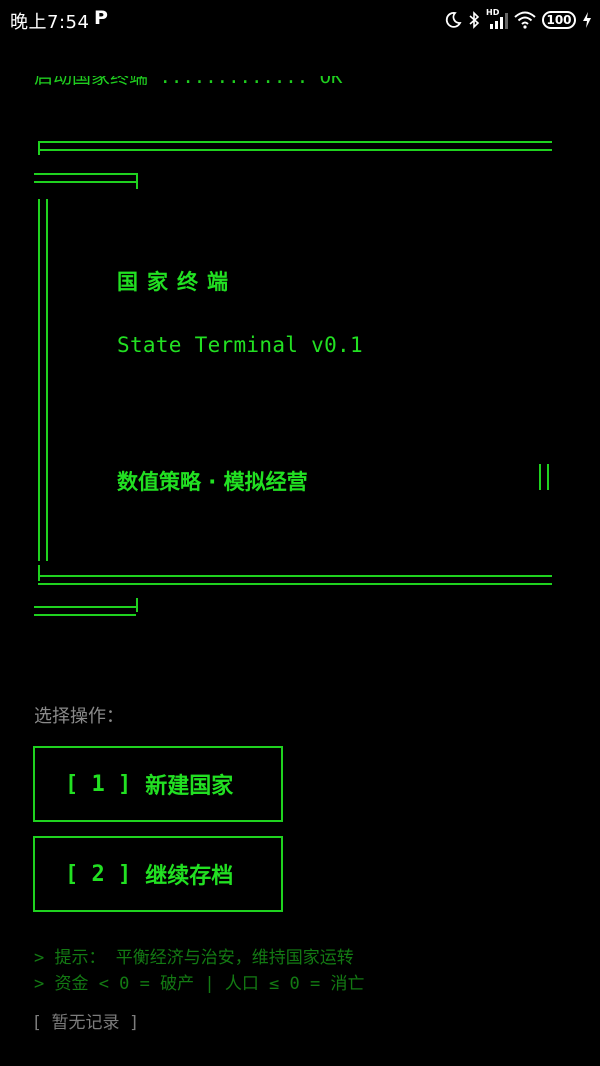 The image size is (600, 1066). I want to click on frame-bottom-tail, so click(85, 611).